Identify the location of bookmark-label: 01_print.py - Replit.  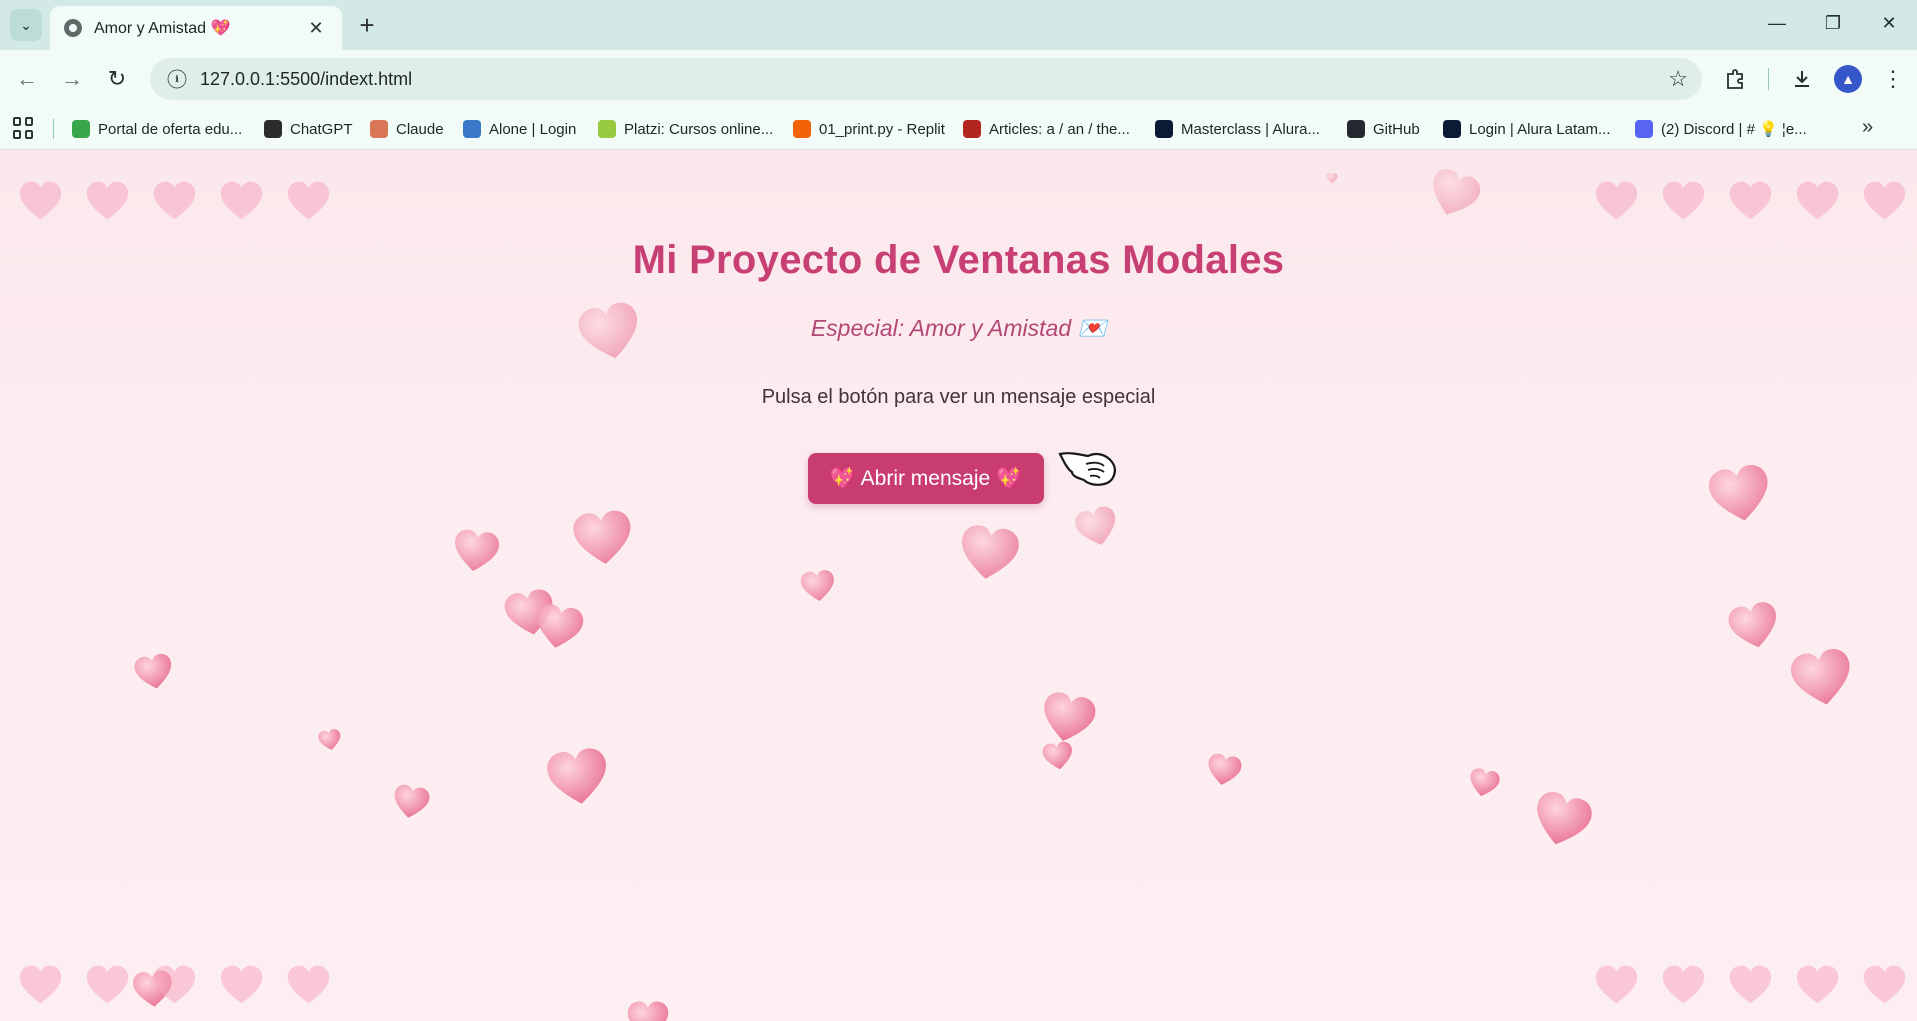
(882, 129).